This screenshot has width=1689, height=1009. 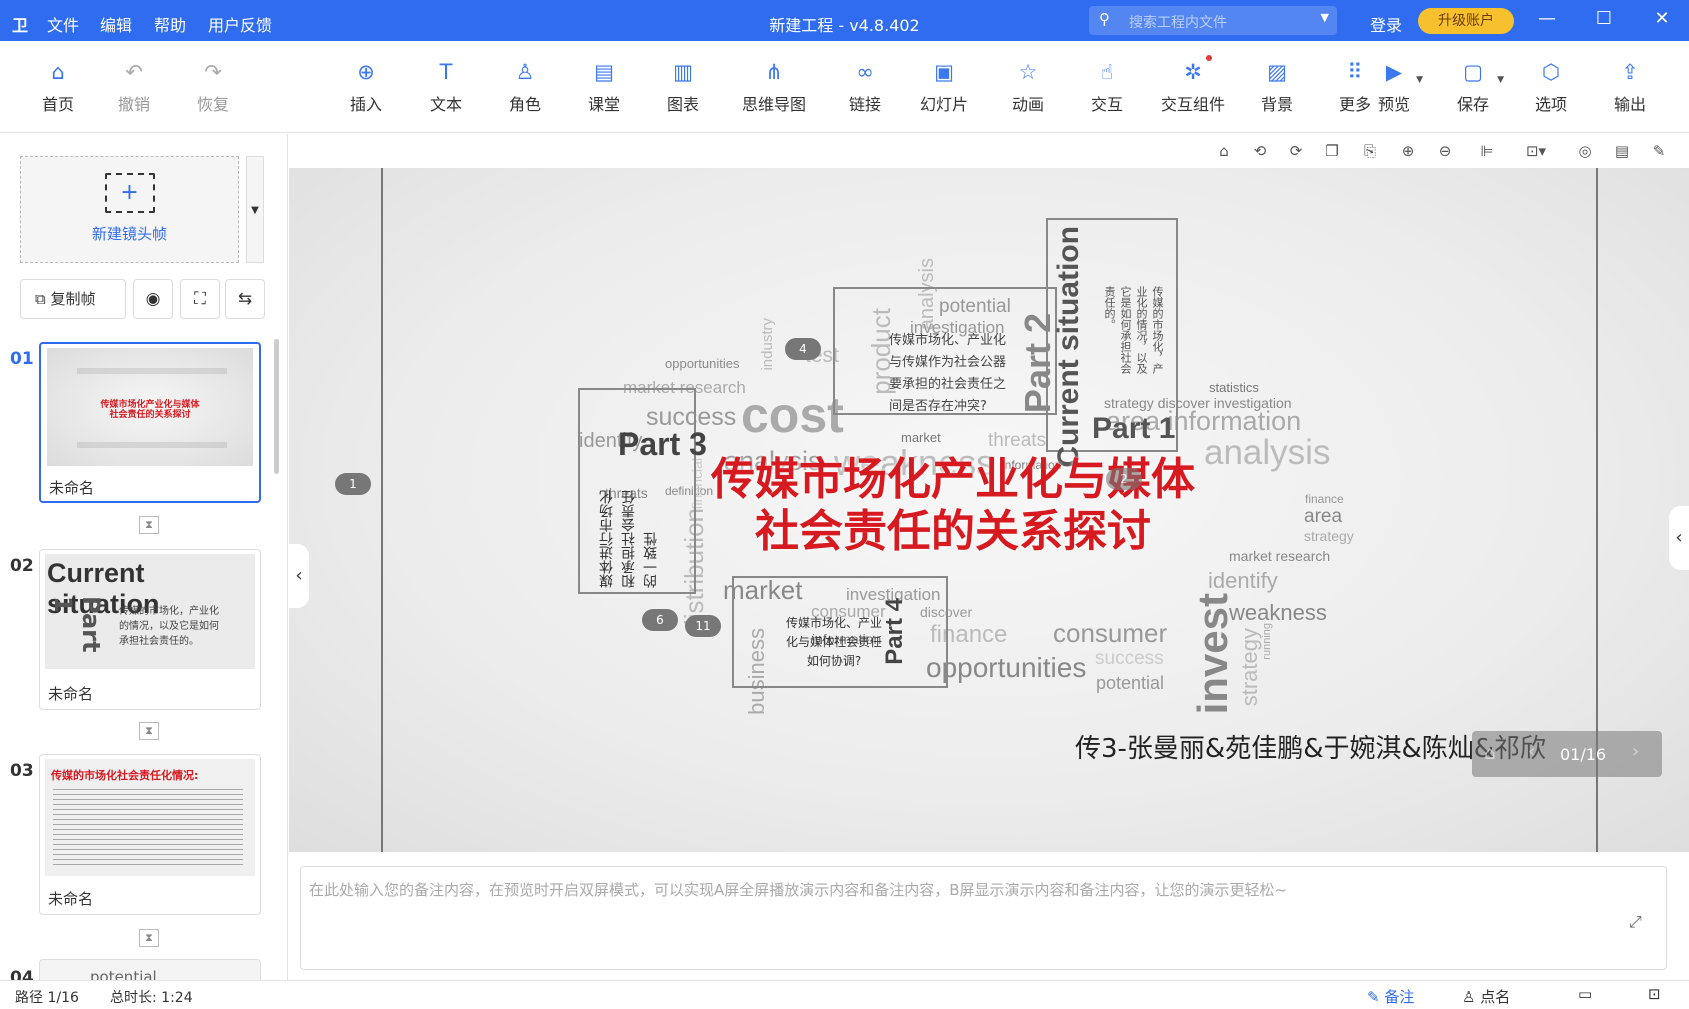 I want to click on part3-text: 媒体进行市场化和承担社会责任的一致性, so click(x=629, y=539).